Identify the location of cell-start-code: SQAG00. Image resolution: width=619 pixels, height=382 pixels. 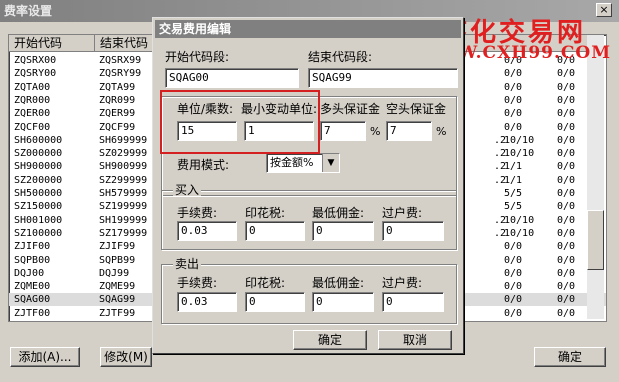
(32, 300).